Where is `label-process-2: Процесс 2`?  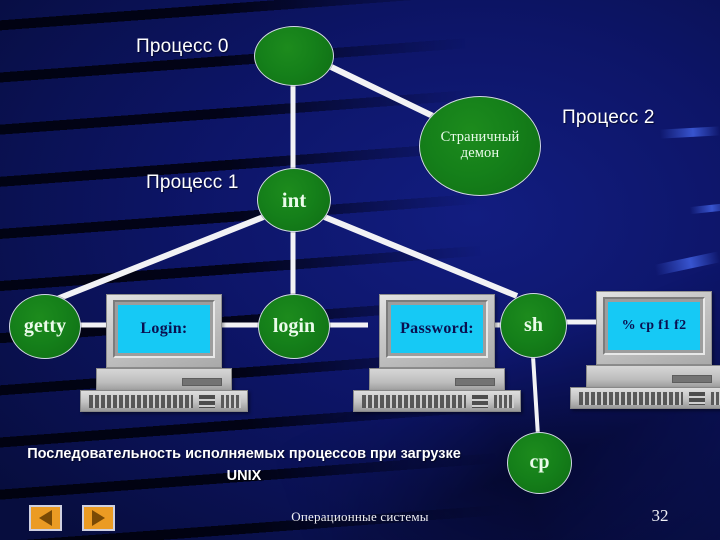
label-process-2: Процесс 2 is located at coordinates (608, 117).